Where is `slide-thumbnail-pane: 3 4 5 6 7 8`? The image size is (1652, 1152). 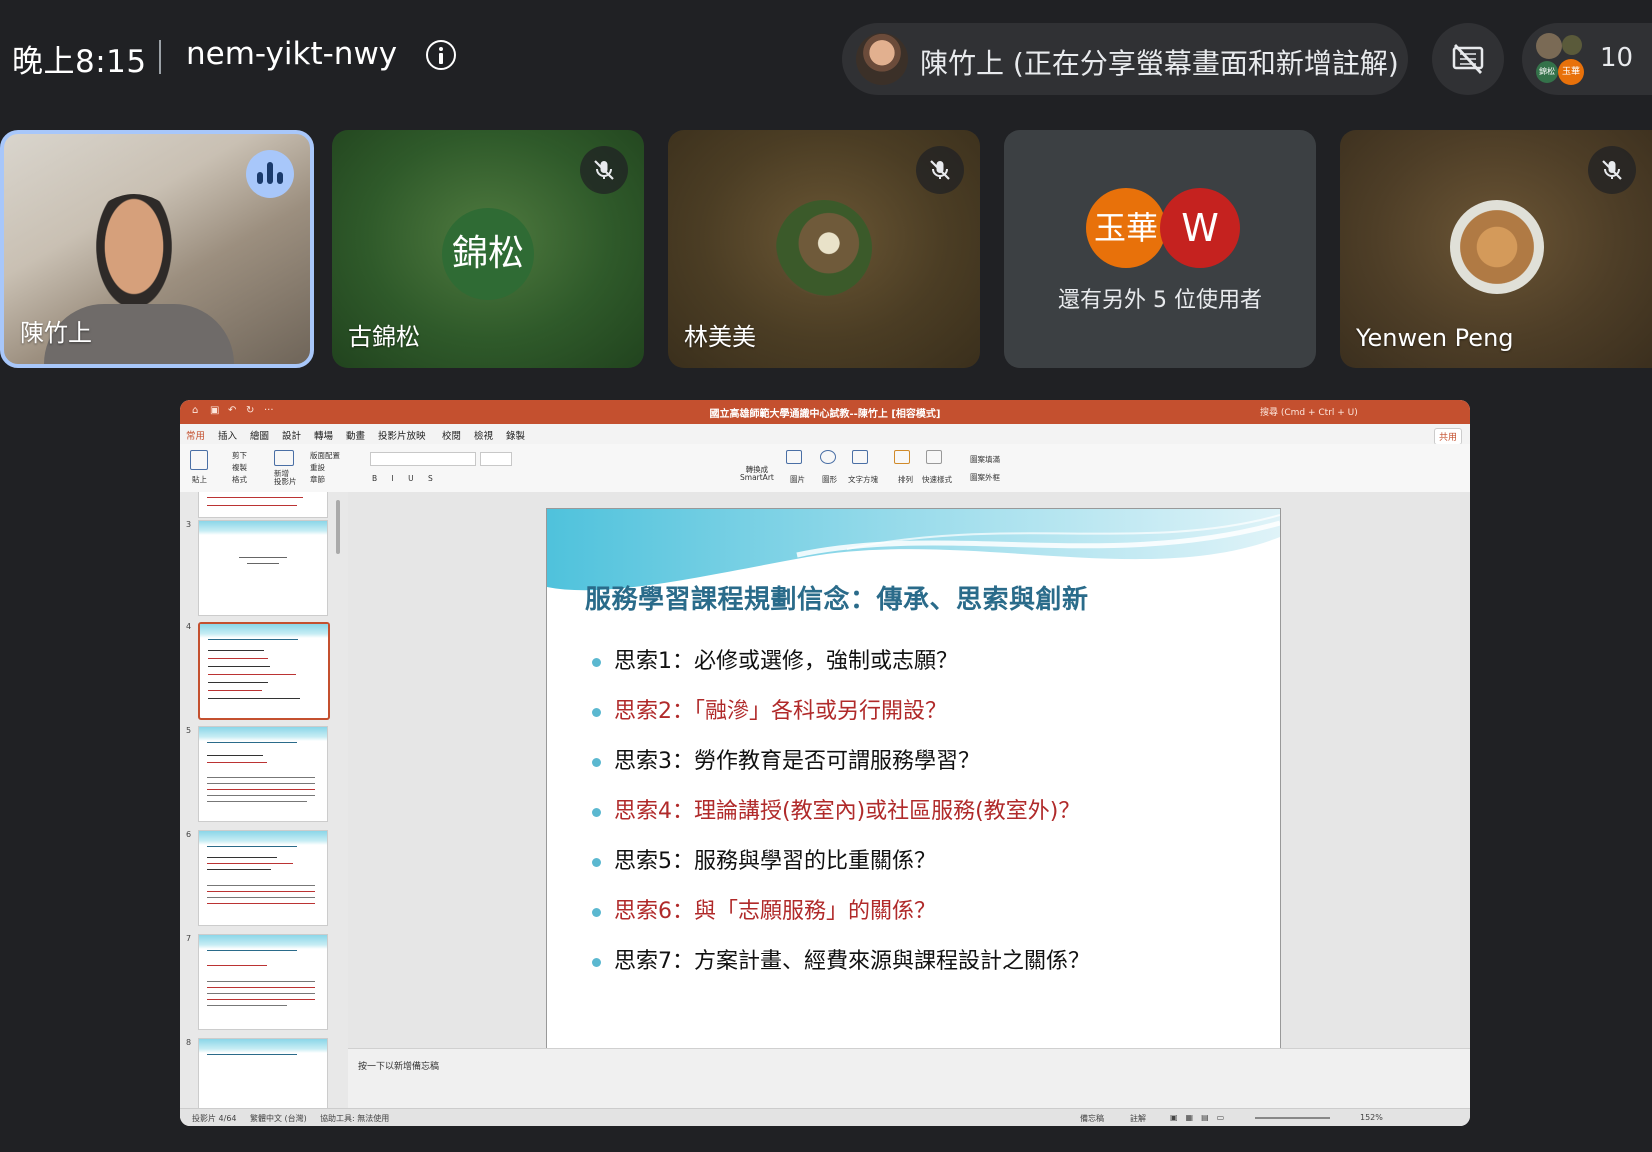 slide-thumbnail-pane: 3 4 5 6 7 8 is located at coordinates (264, 805).